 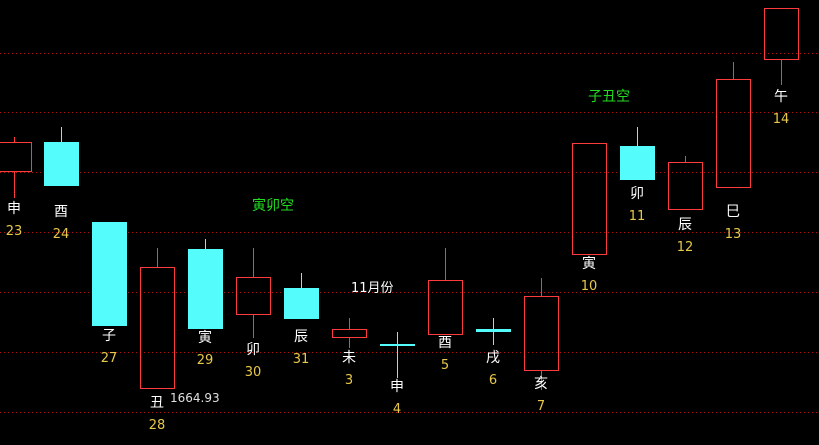 What do you see at coordinates (157, 403) in the screenshot?
I see `candle-branch-label: 丑` at bounding box center [157, 403].